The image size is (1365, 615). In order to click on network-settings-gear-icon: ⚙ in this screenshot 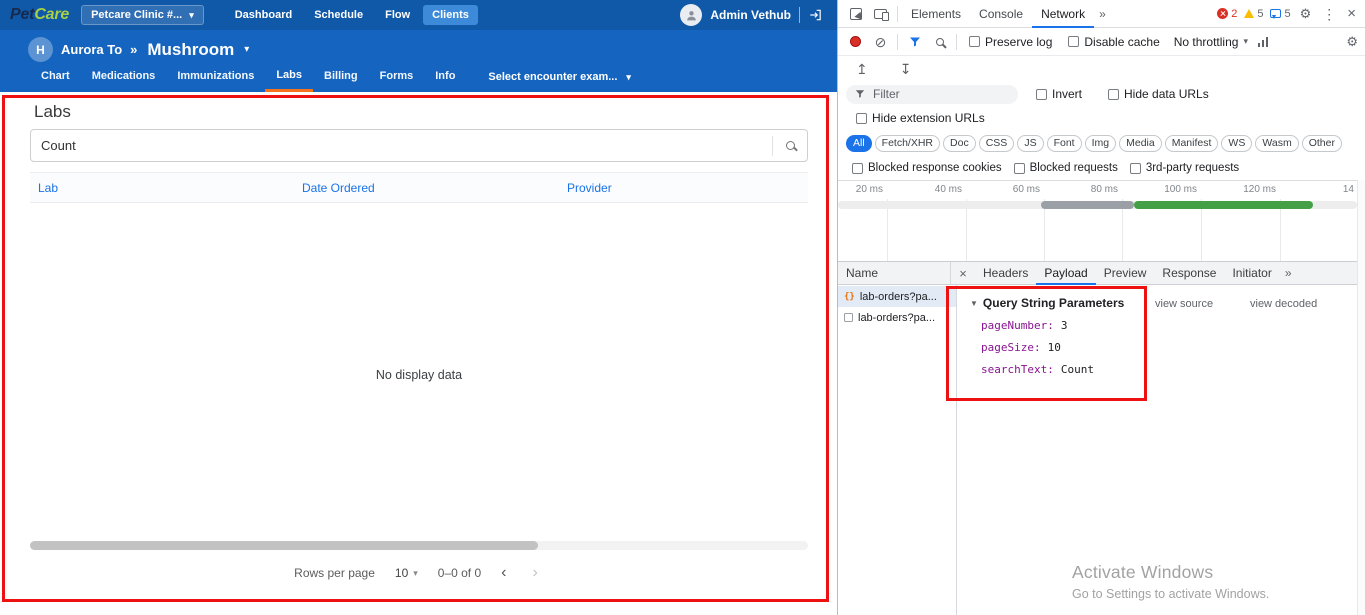, I will do `click(1352, 41)`.